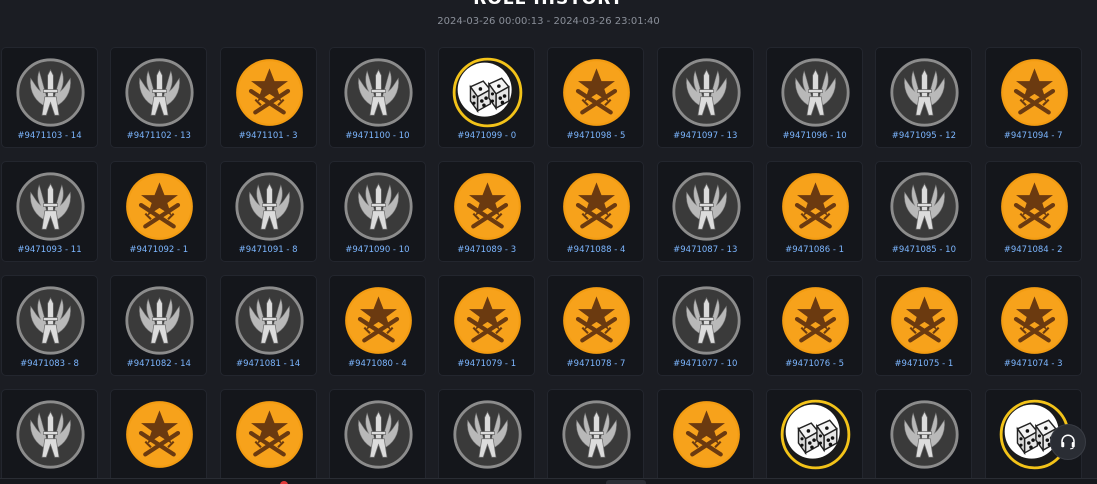 The width and height of the screenshot is (1097, 484). What do you see at coordinates (705, 364) in the screenshot?
I see `roll-label: #9471077 - 10` at bounding box center [705, 364].